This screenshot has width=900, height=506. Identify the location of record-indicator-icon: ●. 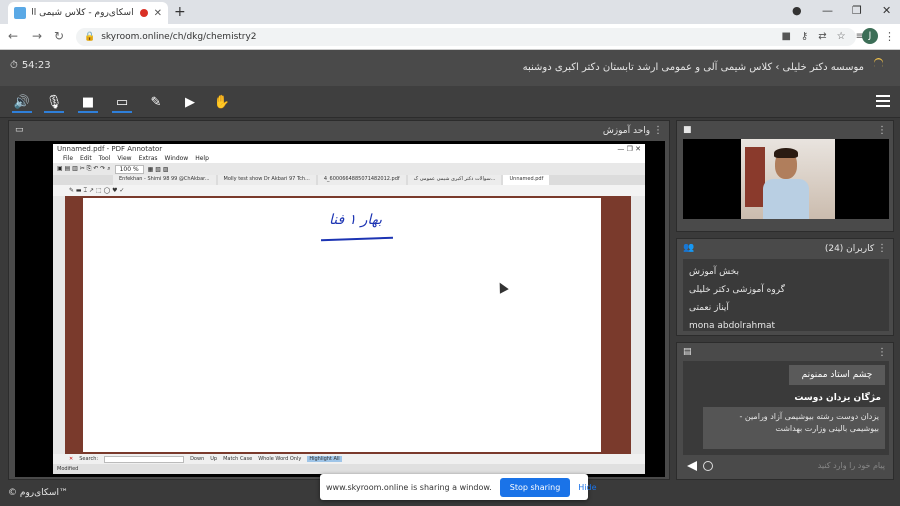
(797, 10).